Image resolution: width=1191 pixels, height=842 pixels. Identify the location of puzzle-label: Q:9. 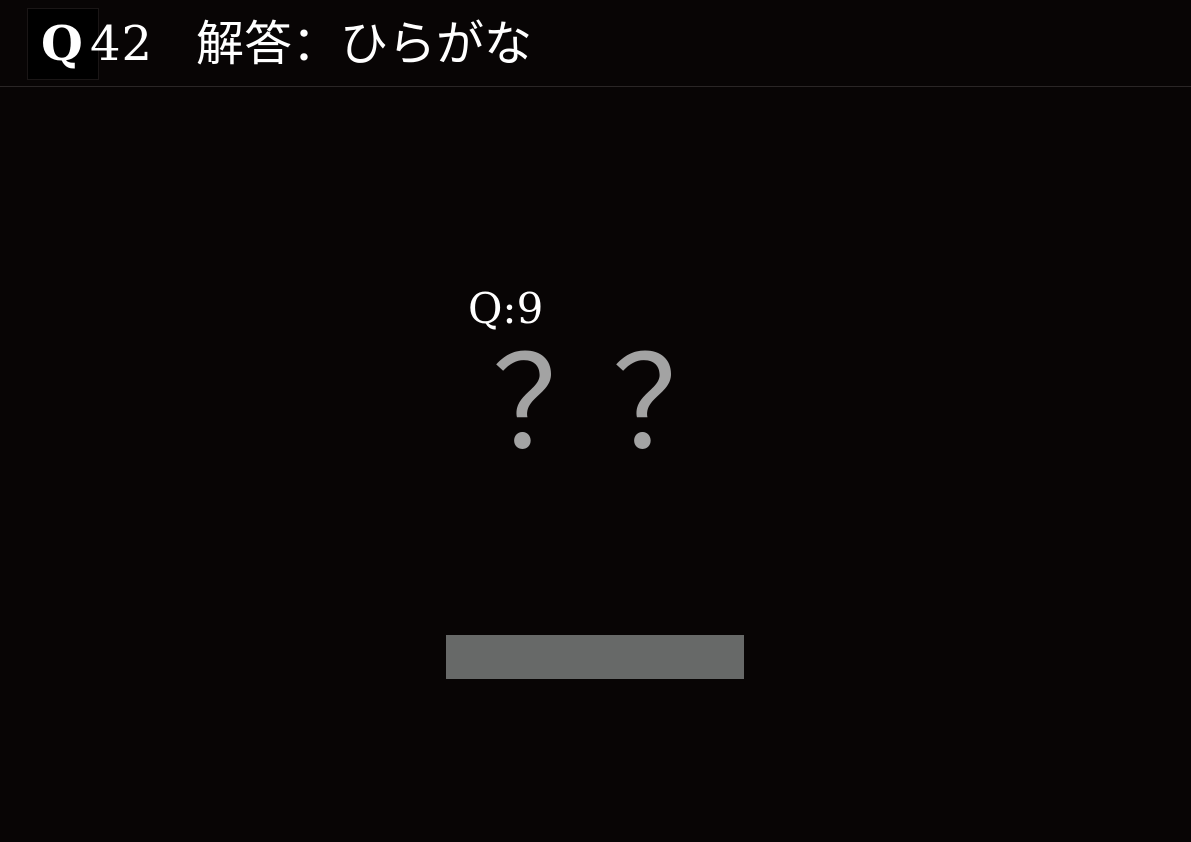
(506, 308).